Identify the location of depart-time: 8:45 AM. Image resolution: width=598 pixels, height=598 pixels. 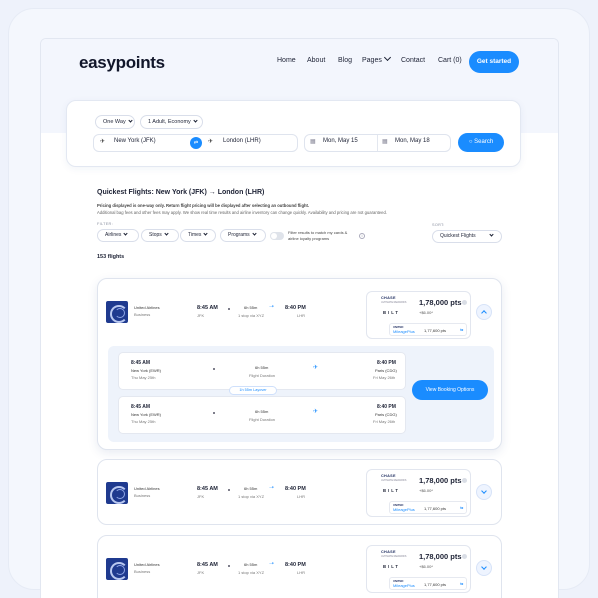
(207, 308).